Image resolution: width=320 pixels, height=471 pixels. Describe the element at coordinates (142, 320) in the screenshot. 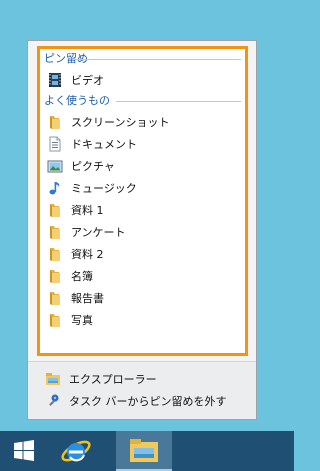

I see `frequent-item-photos: 写真` at that location.